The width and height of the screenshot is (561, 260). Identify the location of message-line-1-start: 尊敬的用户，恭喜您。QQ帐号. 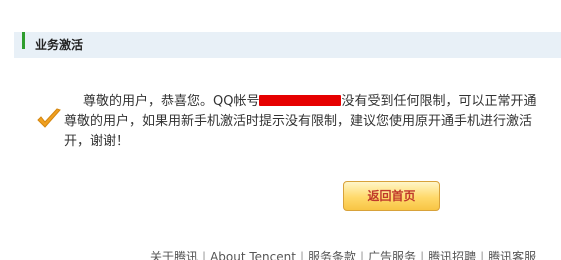
(171, 101).